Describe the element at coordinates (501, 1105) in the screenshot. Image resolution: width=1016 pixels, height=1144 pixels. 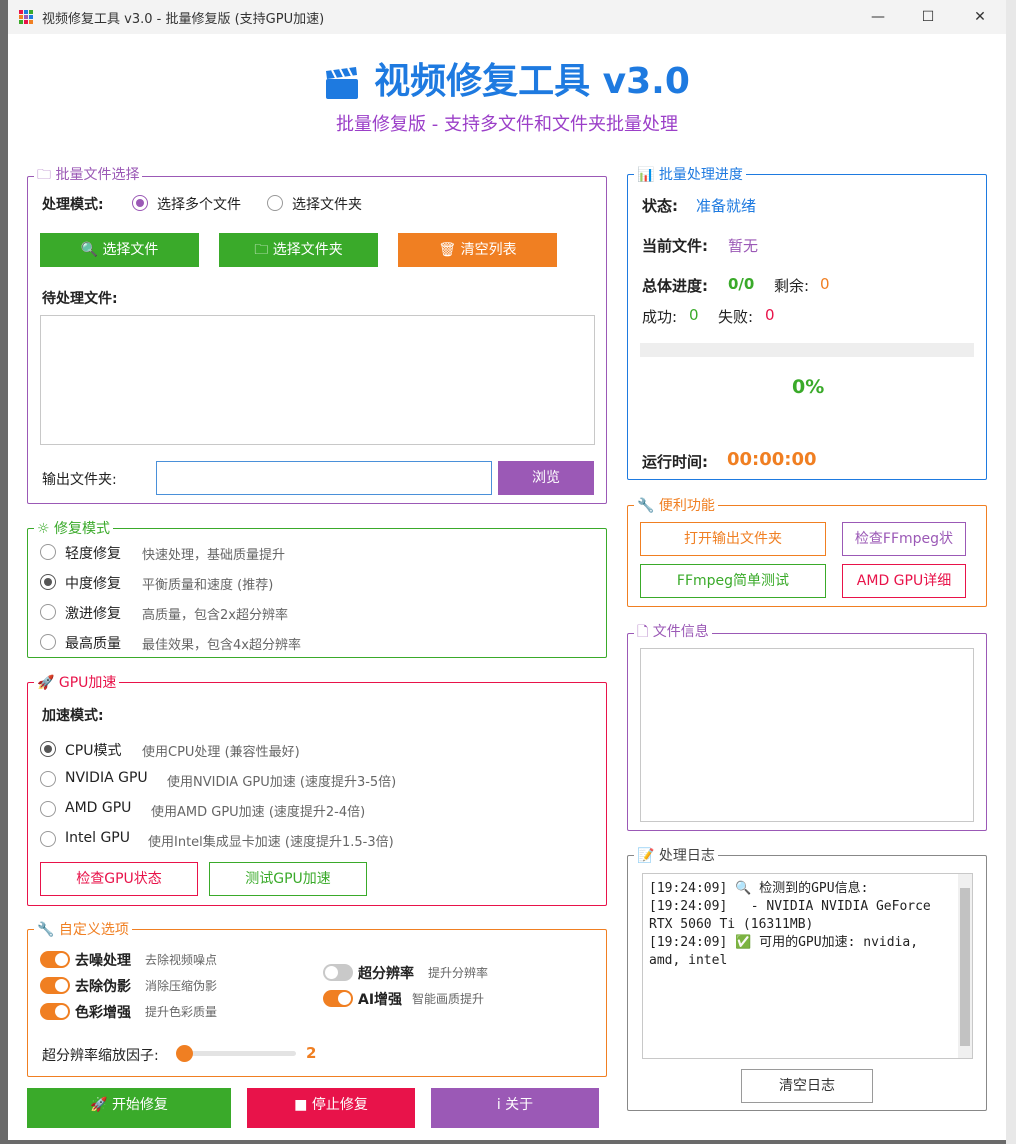
I see `info-icon: i` at that location.